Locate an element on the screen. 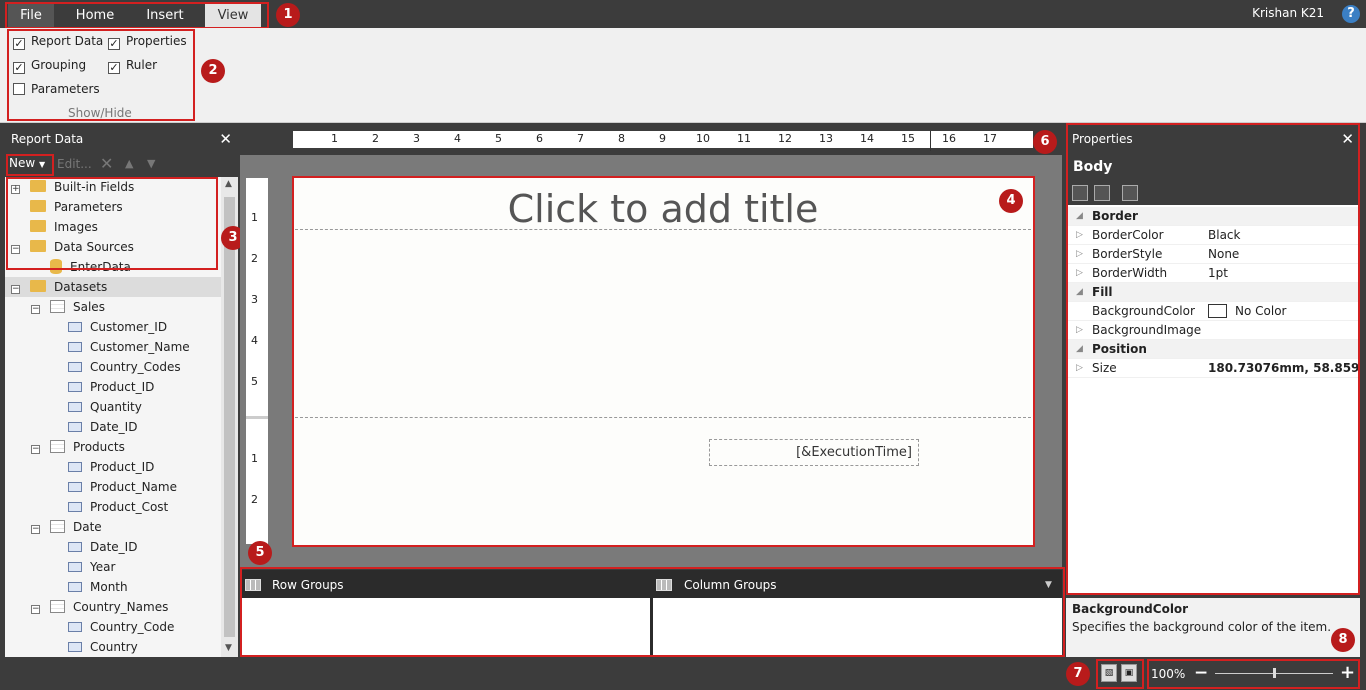 The width and height of the screenshot is (1366, 690). tree-field: Month is located at coordinates (98, 587).